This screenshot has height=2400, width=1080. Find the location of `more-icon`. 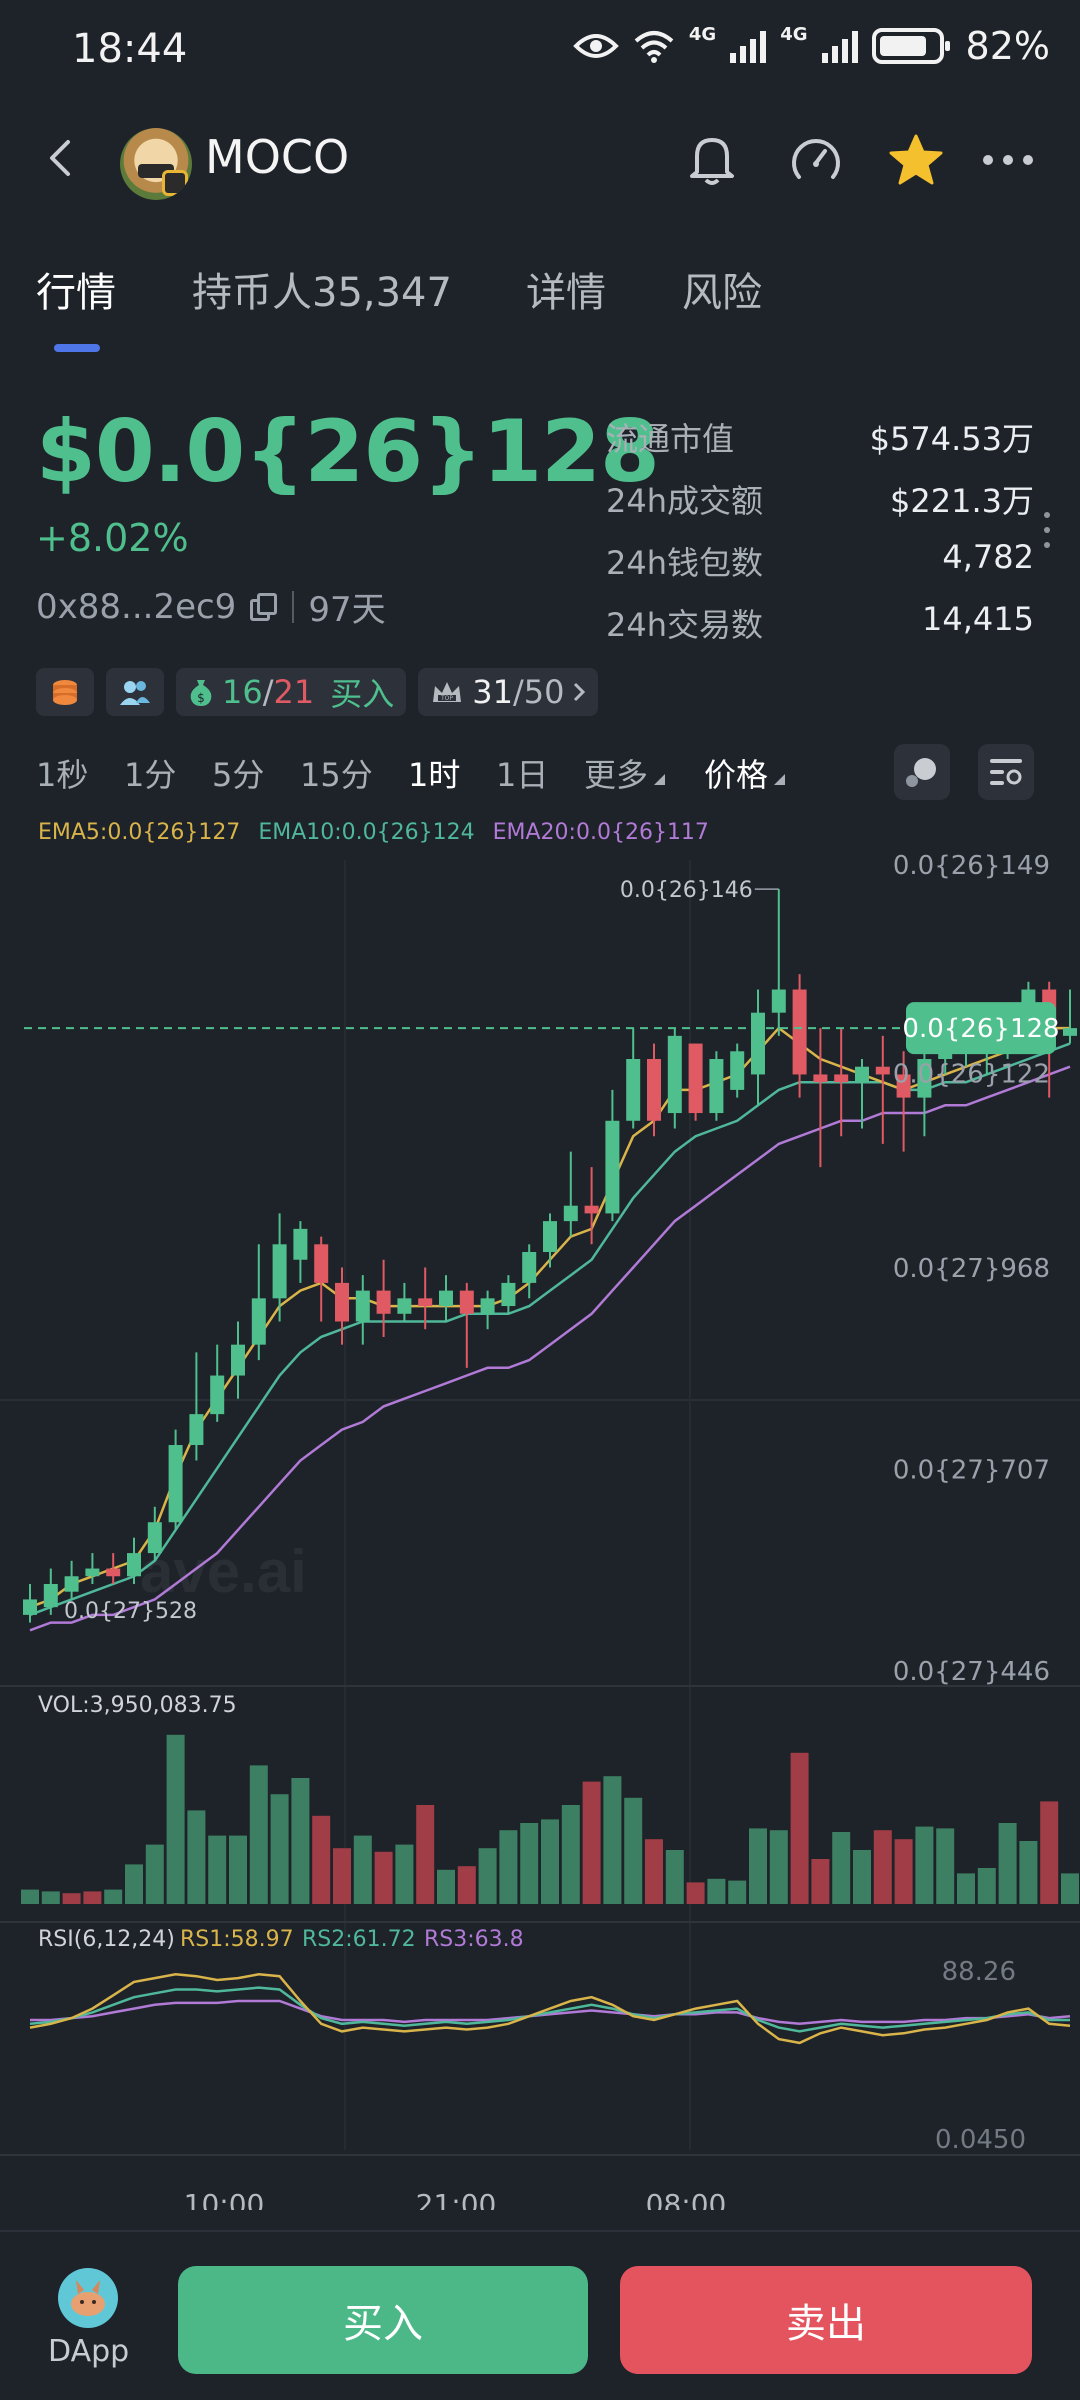

more-icon is located at coordinates (1008, 160).